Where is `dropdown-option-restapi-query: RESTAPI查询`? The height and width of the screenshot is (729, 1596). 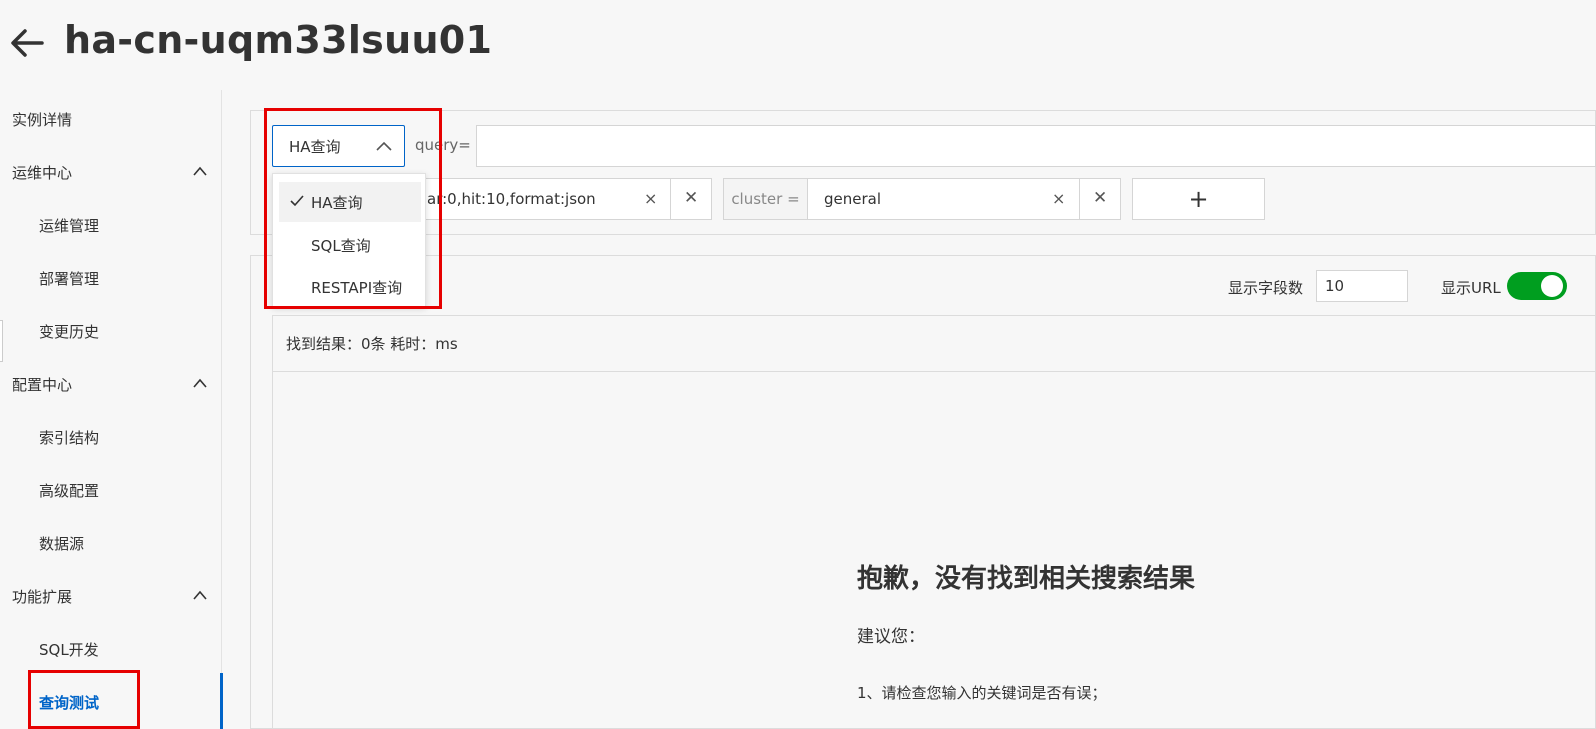 dropdown-option-restapi-query: RESTAPI查询 is located at coordinates (350, 287).